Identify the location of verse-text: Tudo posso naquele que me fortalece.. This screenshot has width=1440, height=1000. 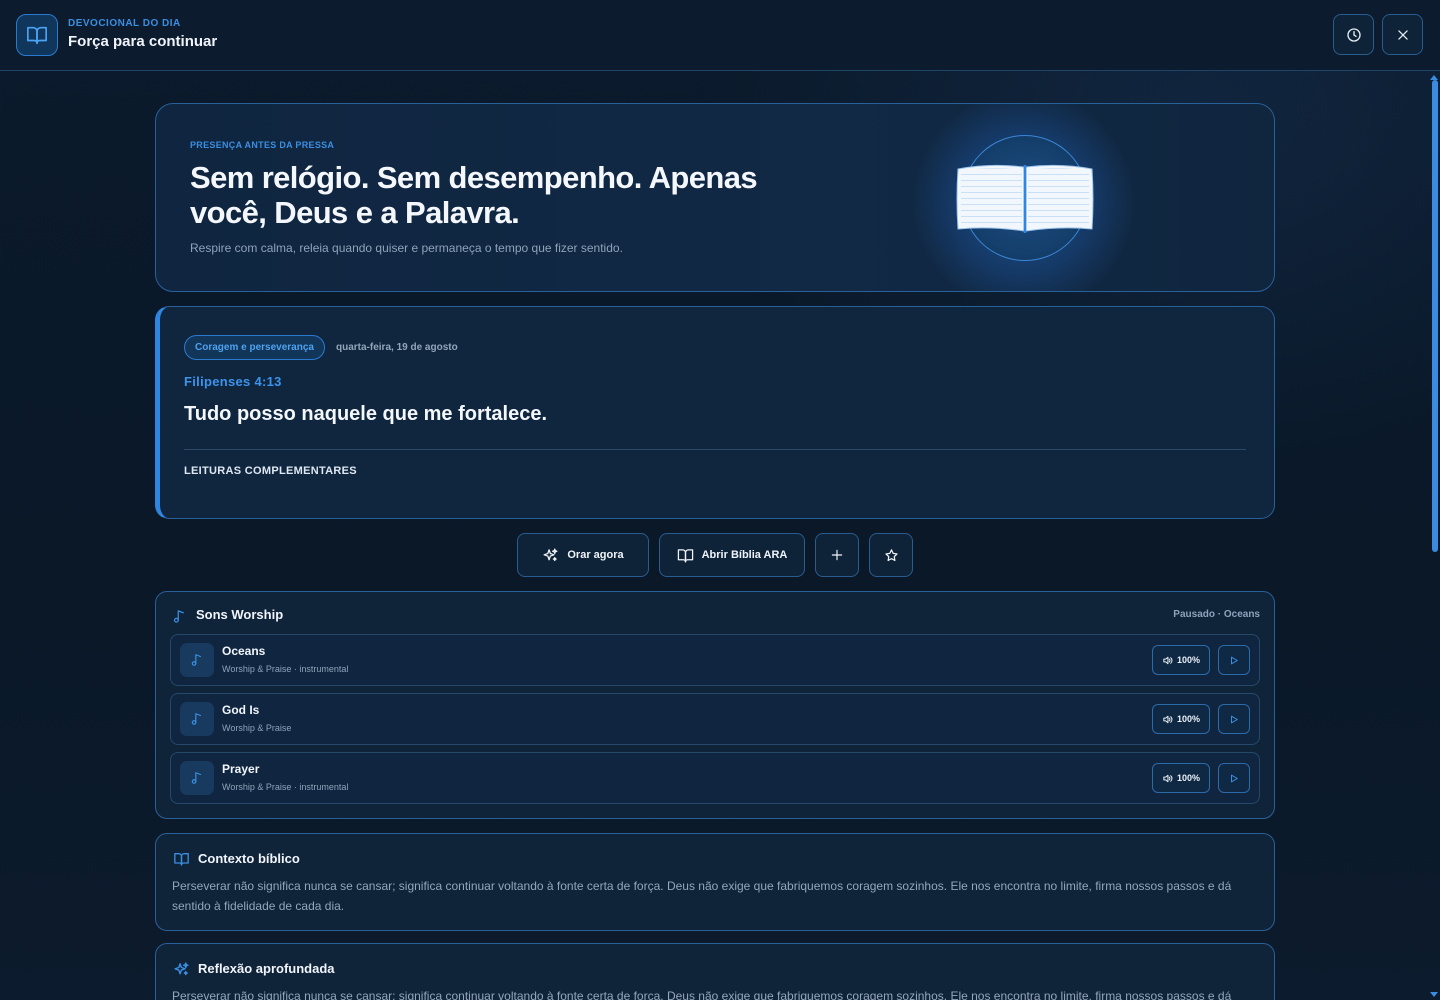
(366, 414).